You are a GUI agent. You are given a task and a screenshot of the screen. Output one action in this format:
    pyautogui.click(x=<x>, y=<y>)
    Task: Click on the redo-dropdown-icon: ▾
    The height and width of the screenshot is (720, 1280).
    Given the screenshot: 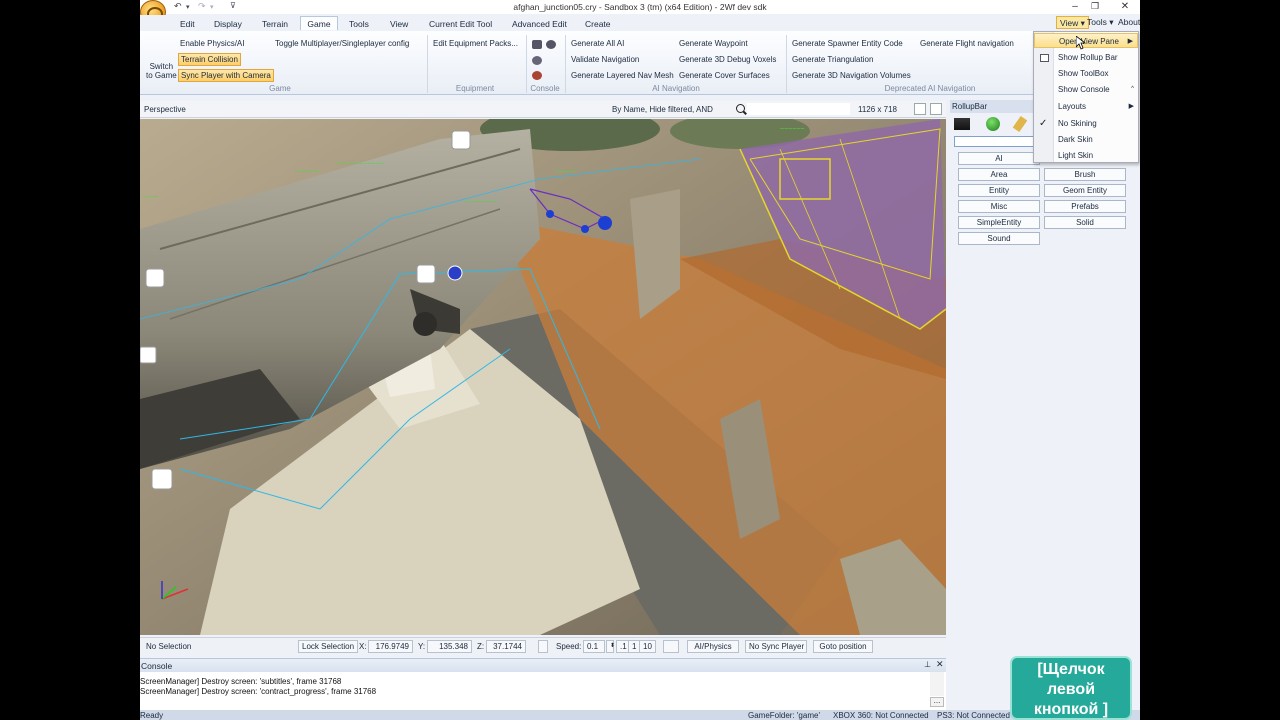 What is the action you would take?
    pyautogui.click(x=212, y=7)
    